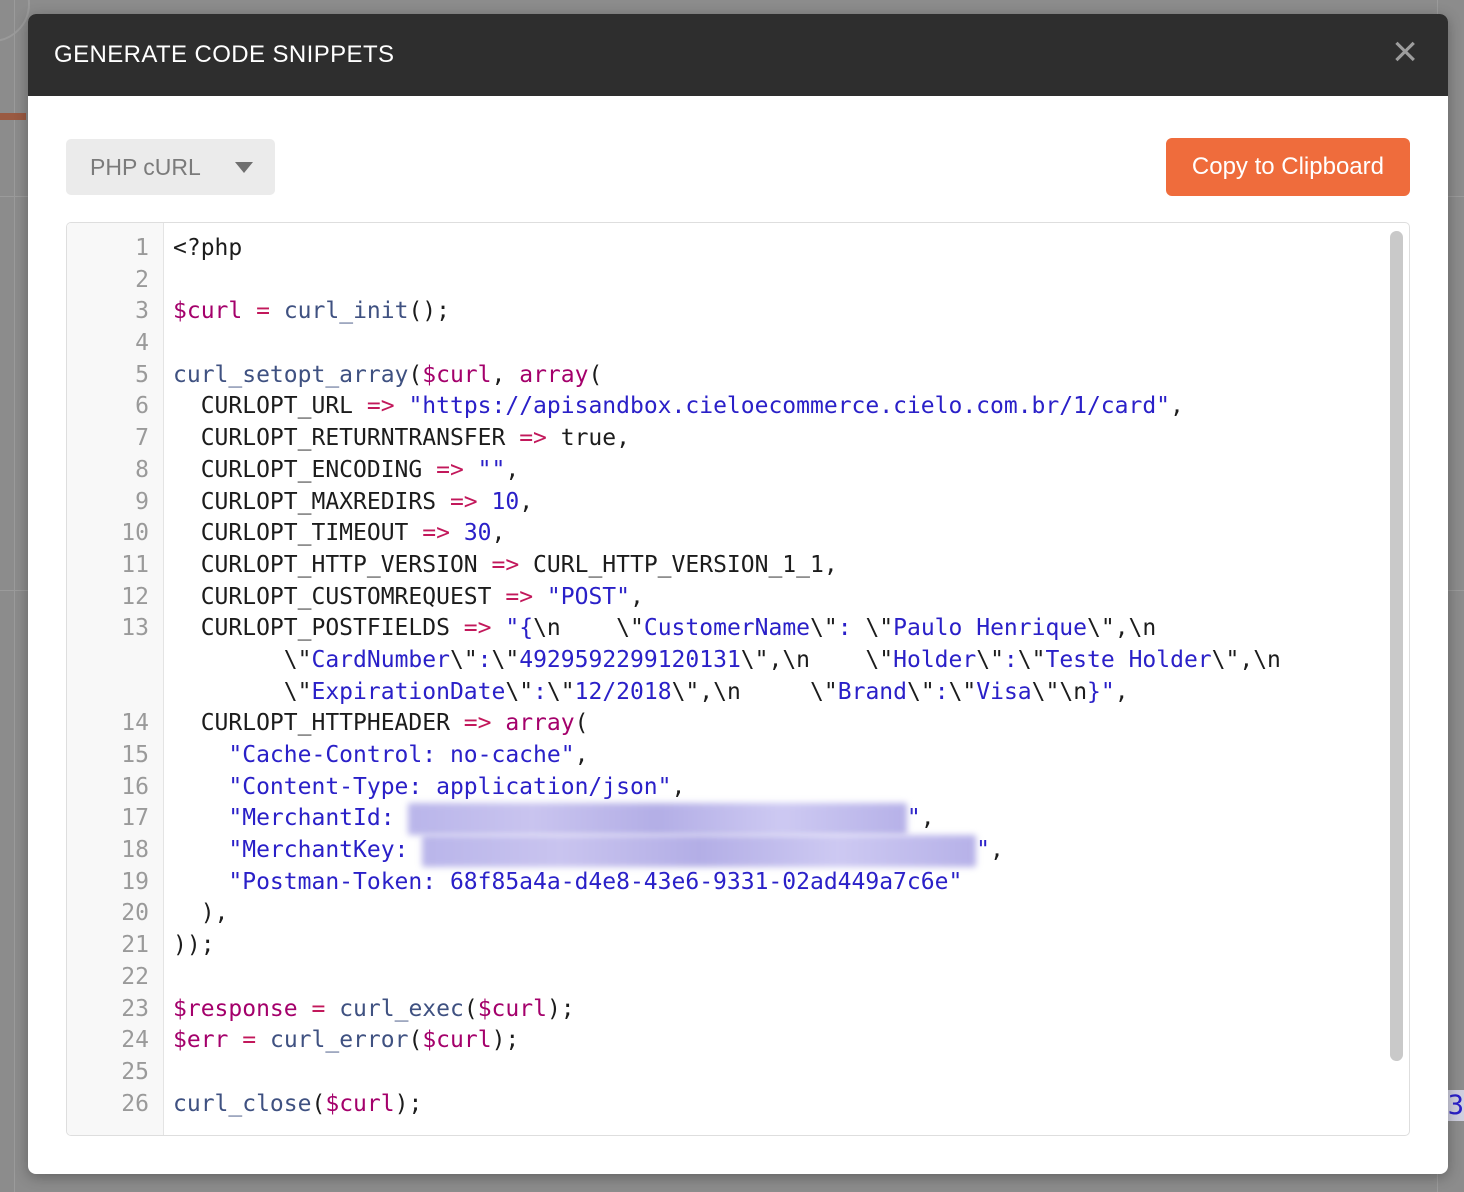 The width and height of the screenshot is (1464, 1192). Describe the element at coordinates (339, 596) in the screenshot. I see `code-token-plain: CURLOPT_CUSTOMREQUEST` at that location.